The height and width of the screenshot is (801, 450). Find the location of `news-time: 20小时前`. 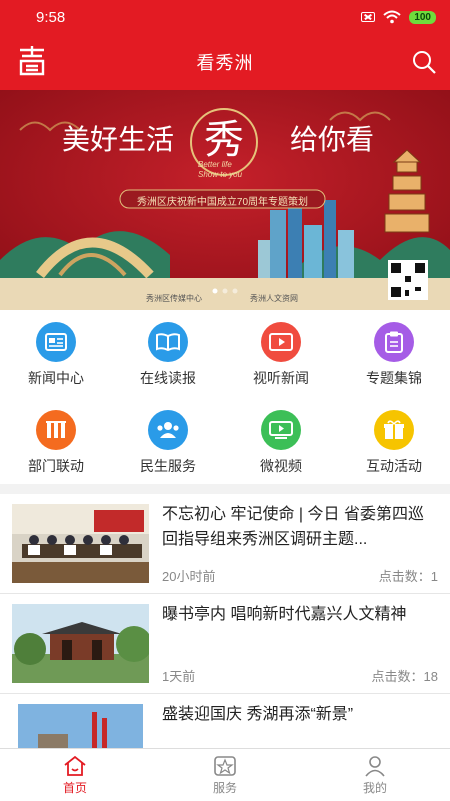

news-time: 20小时前 is located at coordinates (189, 576).